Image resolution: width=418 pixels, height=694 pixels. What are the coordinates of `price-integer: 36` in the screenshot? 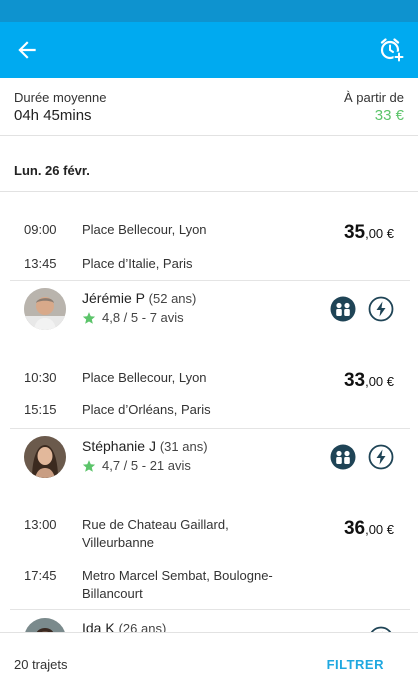 It's located at (354, 528).